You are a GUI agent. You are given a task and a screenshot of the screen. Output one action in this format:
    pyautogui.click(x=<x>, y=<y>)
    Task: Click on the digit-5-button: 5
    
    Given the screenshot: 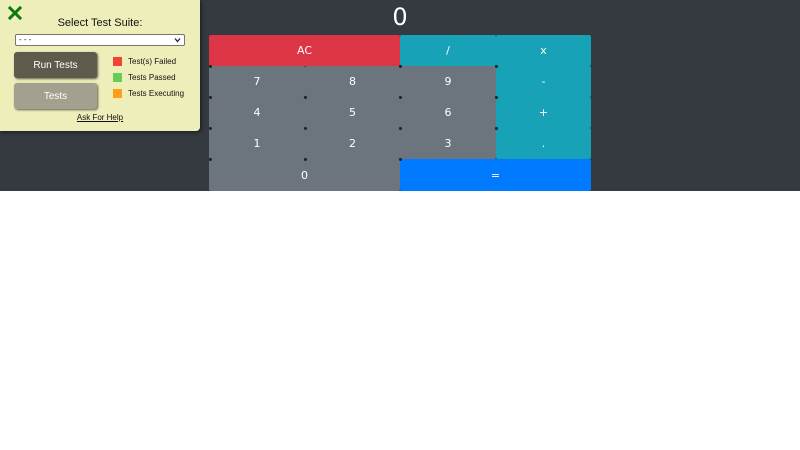 What is the action you would take?
    pyautogui.click(x=352, y=112)
    